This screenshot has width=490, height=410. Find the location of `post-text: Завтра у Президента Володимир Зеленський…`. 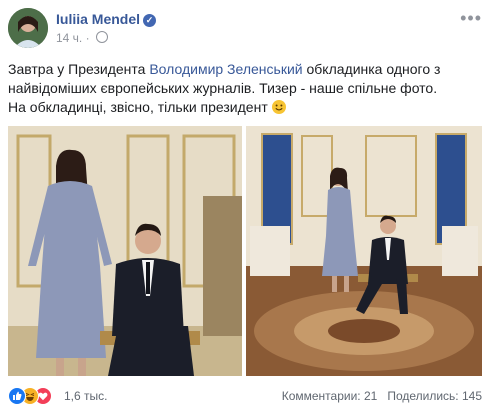

post-text: Завтра у Президента Володимир Зеленський… is located at coordinates (245, 88).